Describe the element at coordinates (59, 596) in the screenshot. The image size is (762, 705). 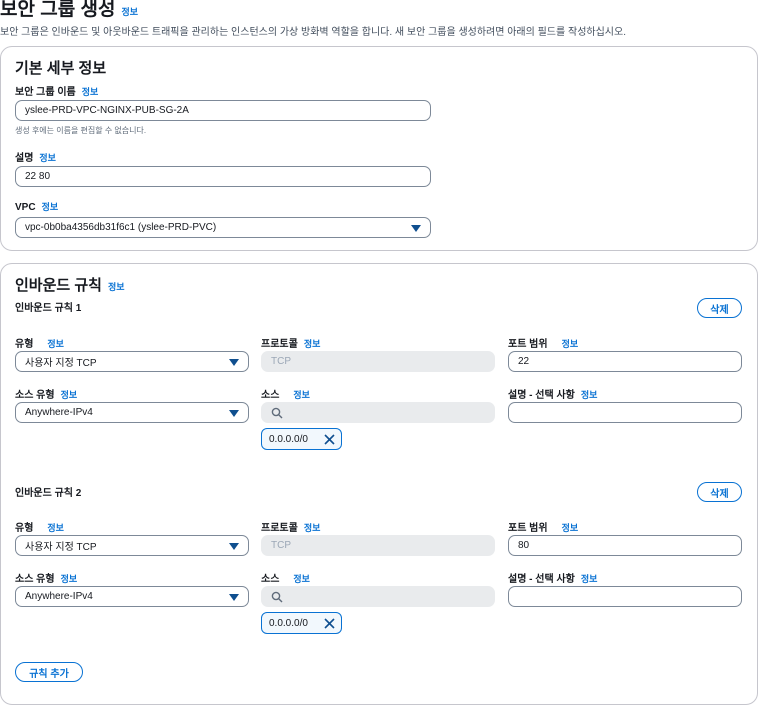
I see `rule-2-source-type-value: Anywhere-IPv4` at that location.